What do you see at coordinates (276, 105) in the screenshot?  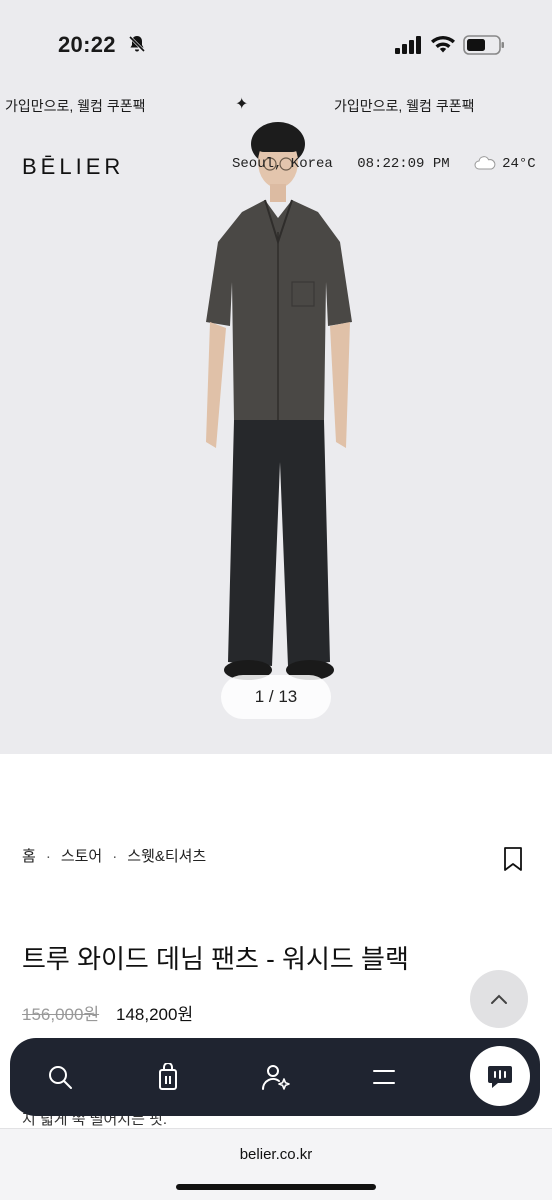 I see `promo-banner: 가입만으로, 웰컴 쿠폰팩 ✦ 가입만으로, 웰컴 쿠폰팩` at bounding box center [276, 105].